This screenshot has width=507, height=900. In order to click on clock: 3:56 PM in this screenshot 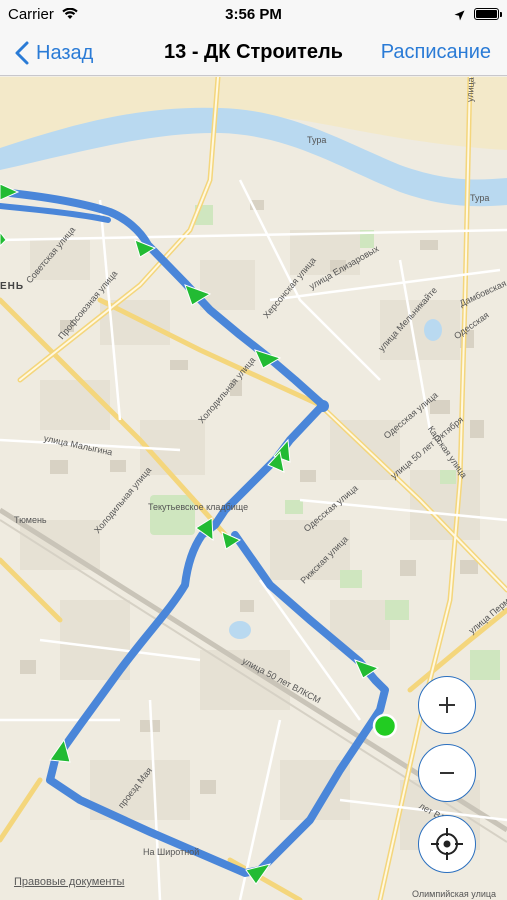, I will do `click(253, 14)`.